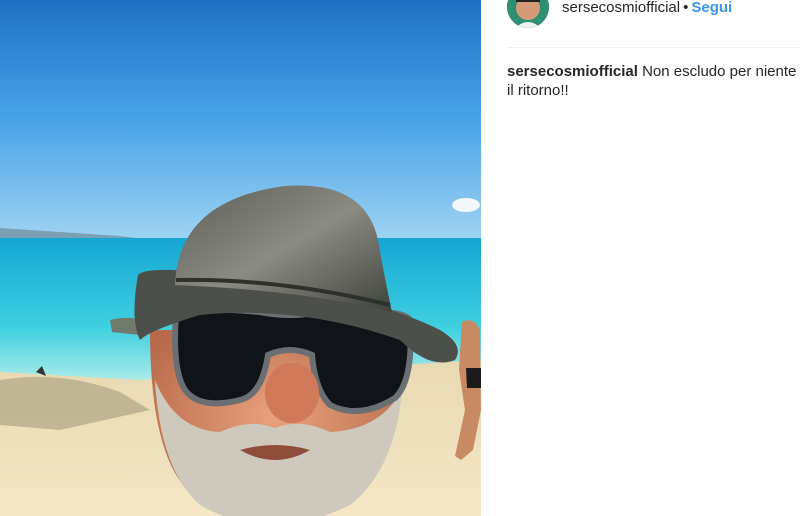  I want to click on header-divider, so click(653, 47).